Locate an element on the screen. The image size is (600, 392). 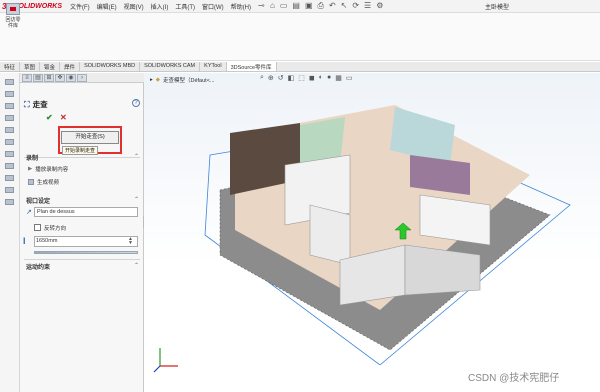
flip-direction-checkbox is located at coordinates (37, 227).